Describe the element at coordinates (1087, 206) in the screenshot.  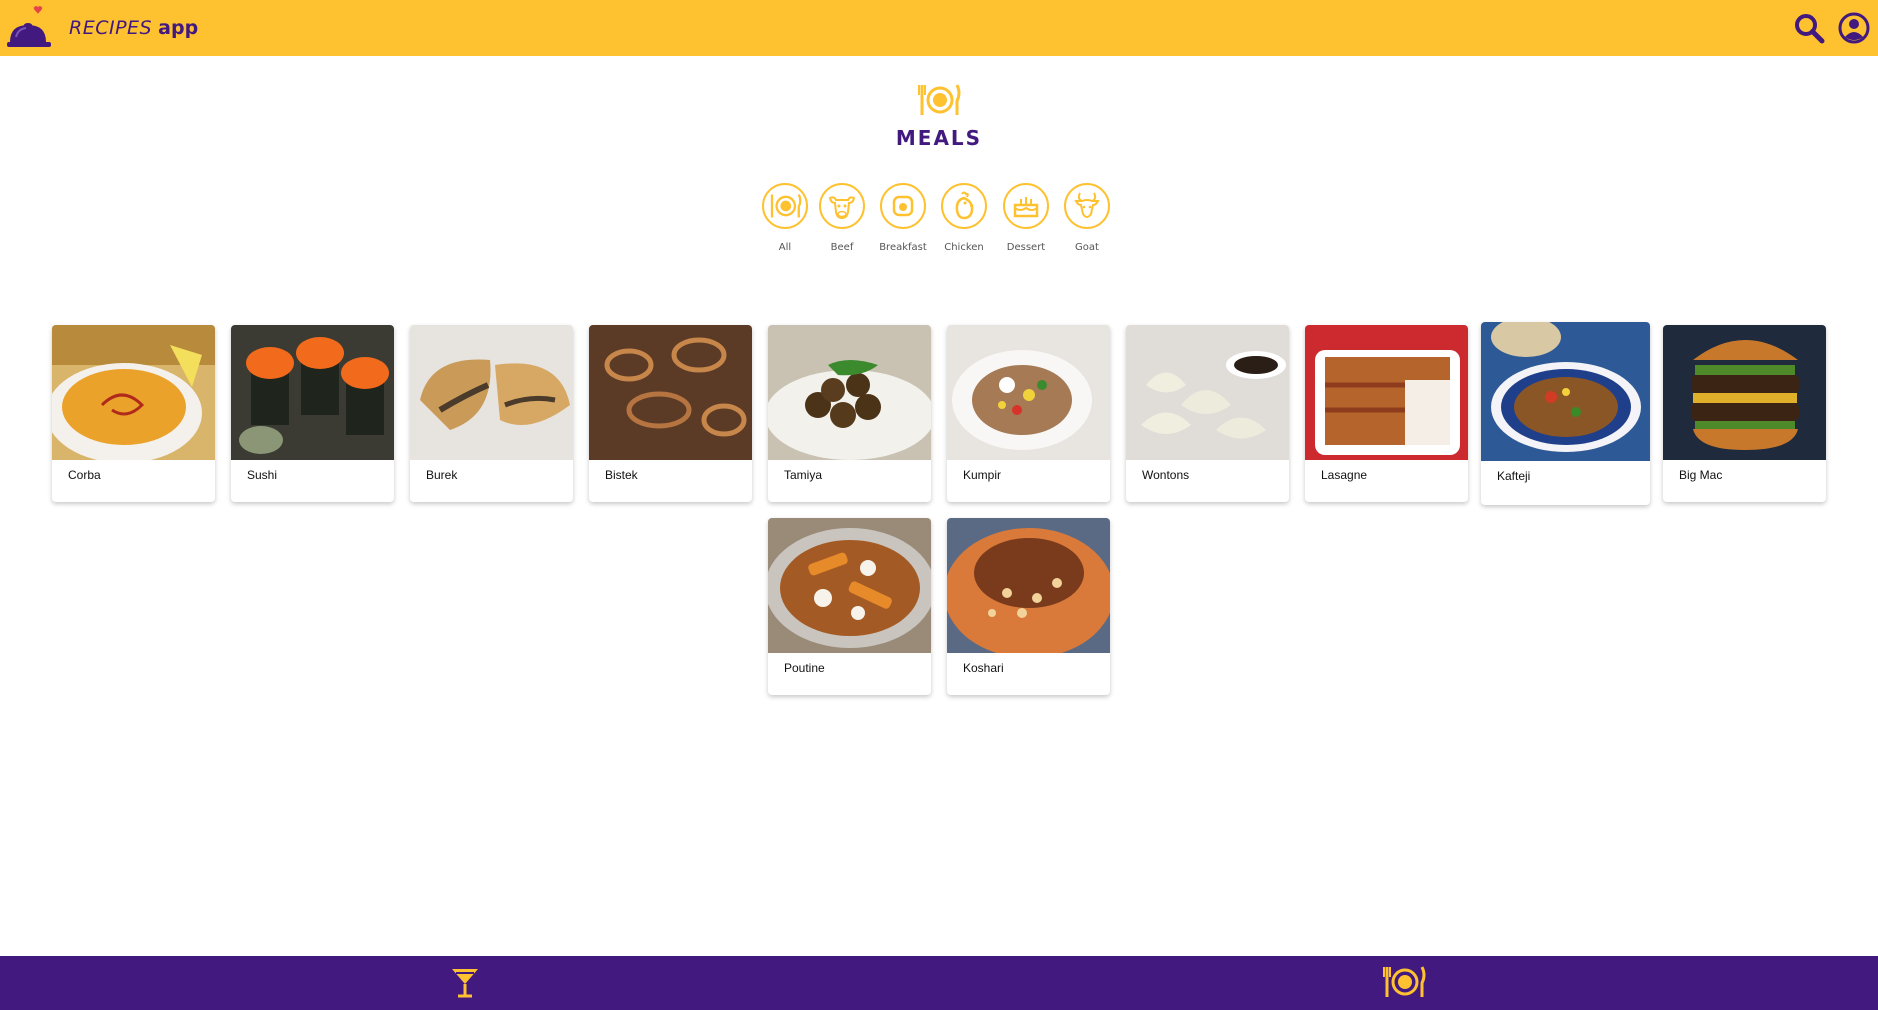
I see `goat-icon` at that location.